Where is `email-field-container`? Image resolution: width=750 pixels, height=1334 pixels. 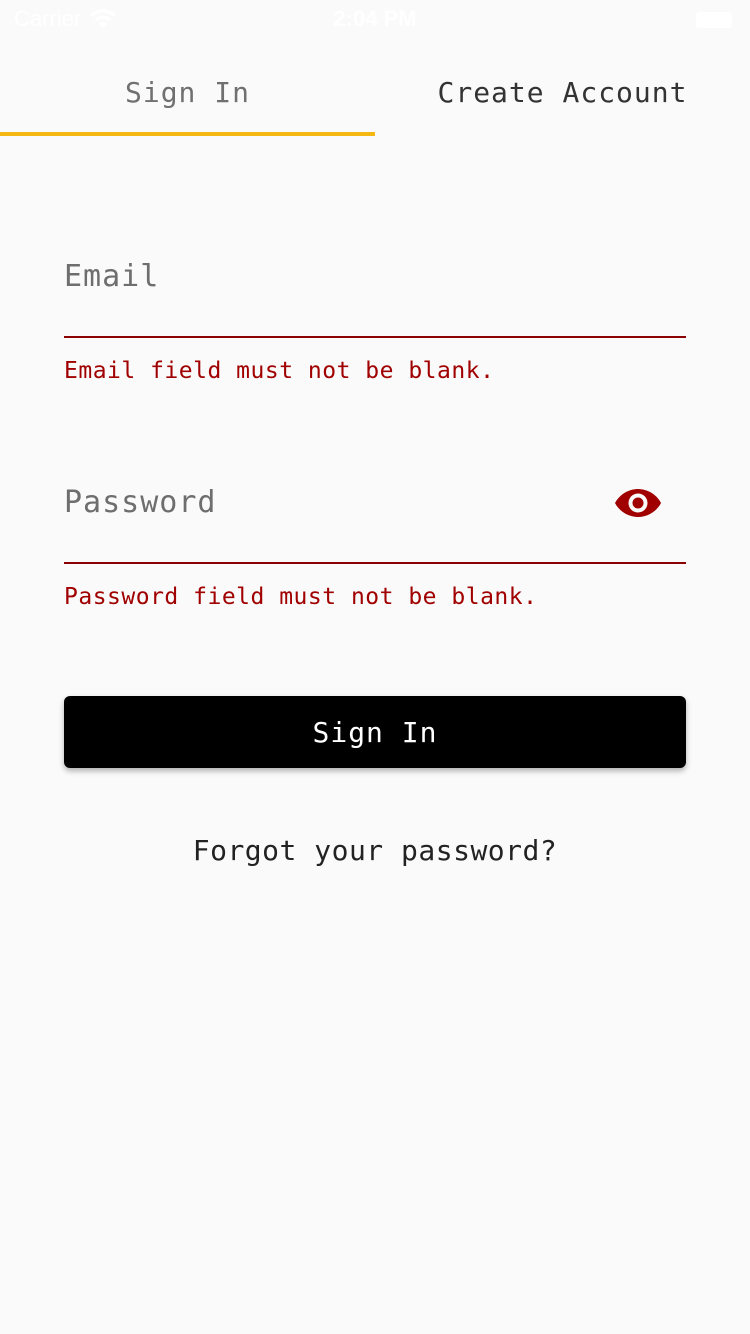 email-field-container is located at coordinates (375, 288).